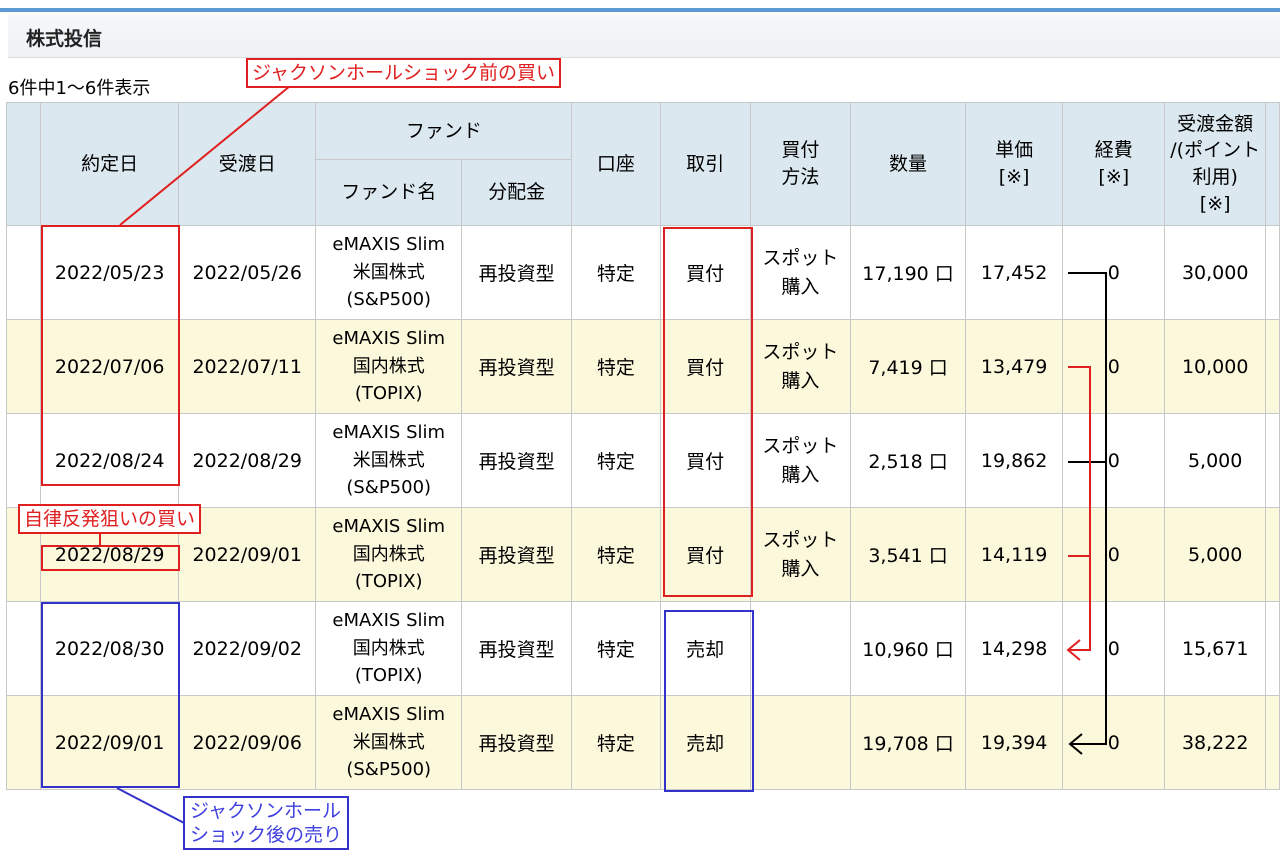 Image resolution: width=1280 pixels, height=863 pixels. Describe the element at coordinates (800, 150) in the screenshot. I see `header-method-line1: 買付` at that location.